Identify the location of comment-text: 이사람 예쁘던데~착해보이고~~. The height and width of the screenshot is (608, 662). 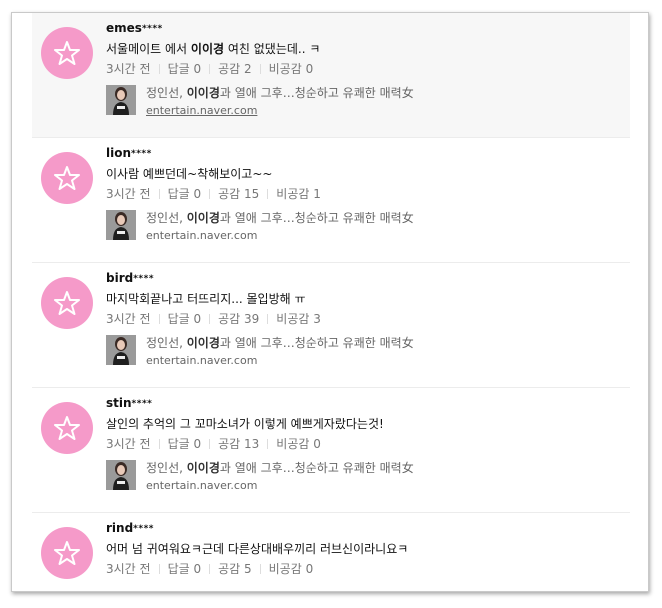
(189, 174).